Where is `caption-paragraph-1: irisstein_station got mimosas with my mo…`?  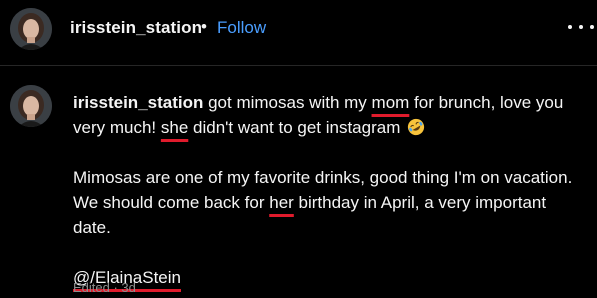 caption-paragraph-1: irisstein_station got mimosas with my mo… is located at coordinates (330, 115).